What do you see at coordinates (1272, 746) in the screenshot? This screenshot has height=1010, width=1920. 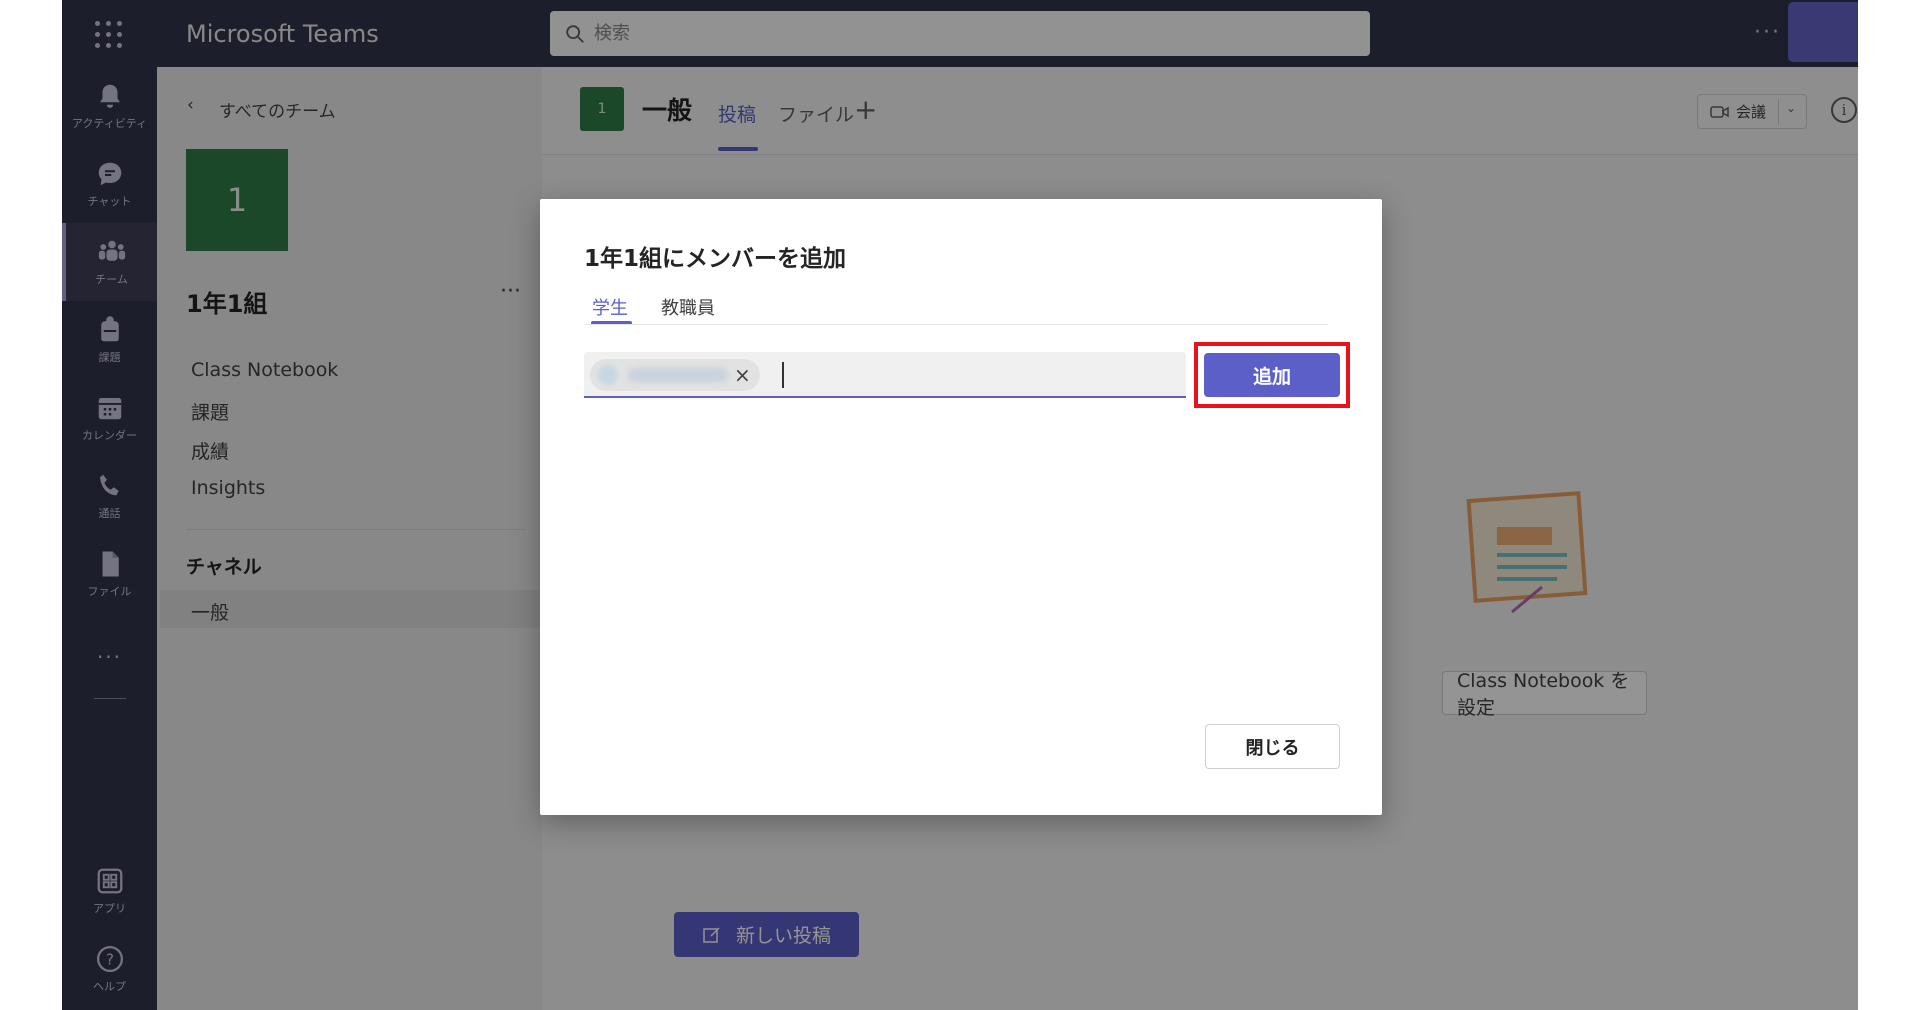 I see `close-button: 閉じる` at bounding box center [1272, 746].